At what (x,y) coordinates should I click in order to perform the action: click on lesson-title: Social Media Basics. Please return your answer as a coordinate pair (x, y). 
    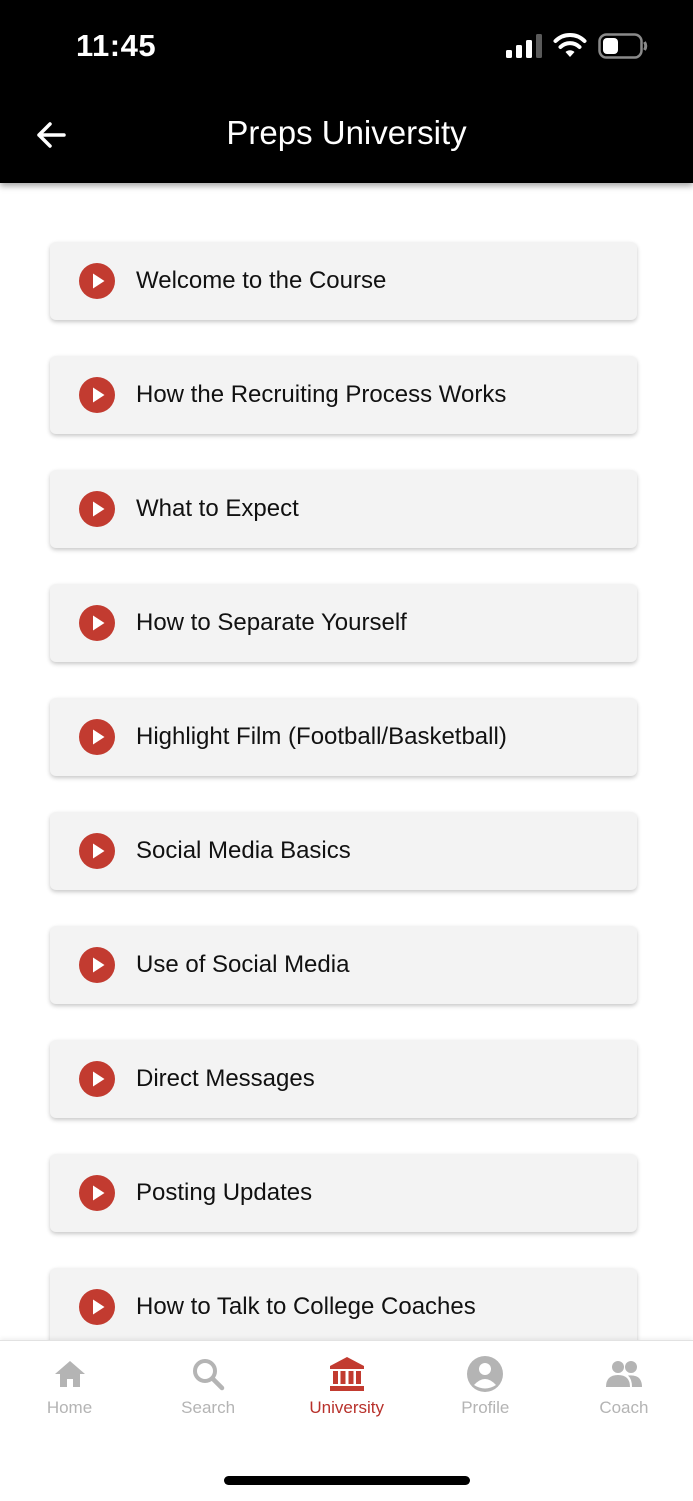
    Looking at the image, I should click on (243, 850).